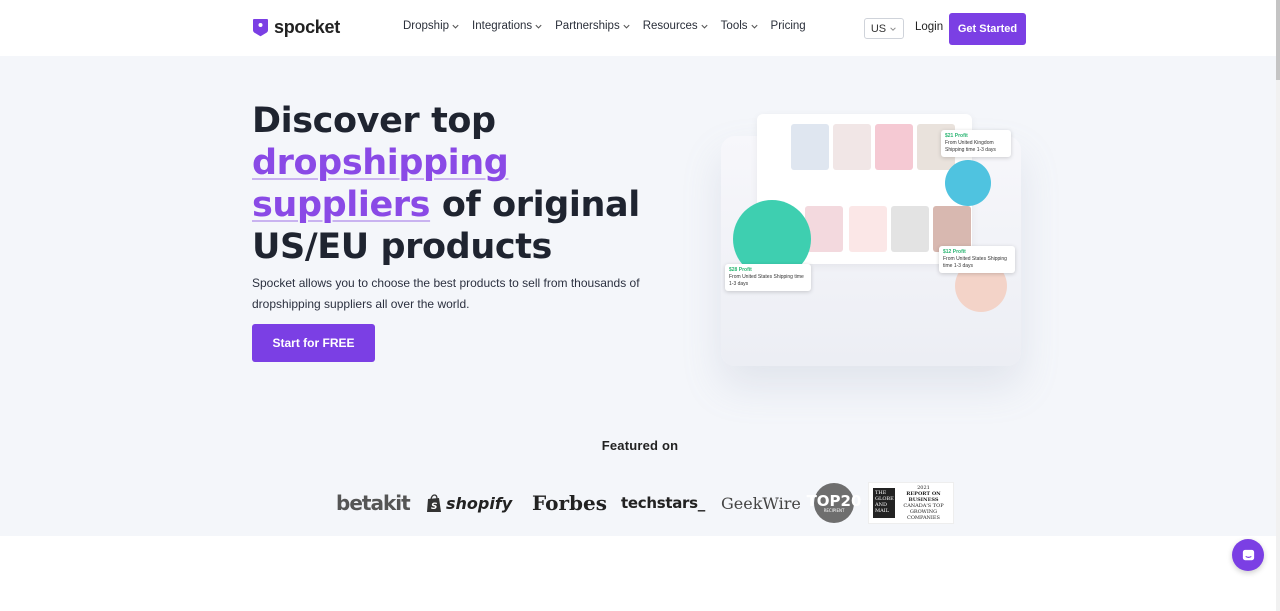  I want to click on chat-icon, so click(1248, 554).